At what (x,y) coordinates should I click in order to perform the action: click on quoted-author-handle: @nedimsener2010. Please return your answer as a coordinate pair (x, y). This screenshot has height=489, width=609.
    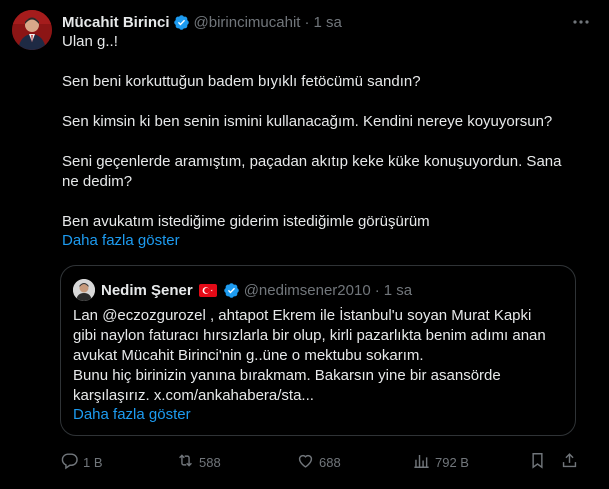
    Looking at the image, I should click on (307, 290).